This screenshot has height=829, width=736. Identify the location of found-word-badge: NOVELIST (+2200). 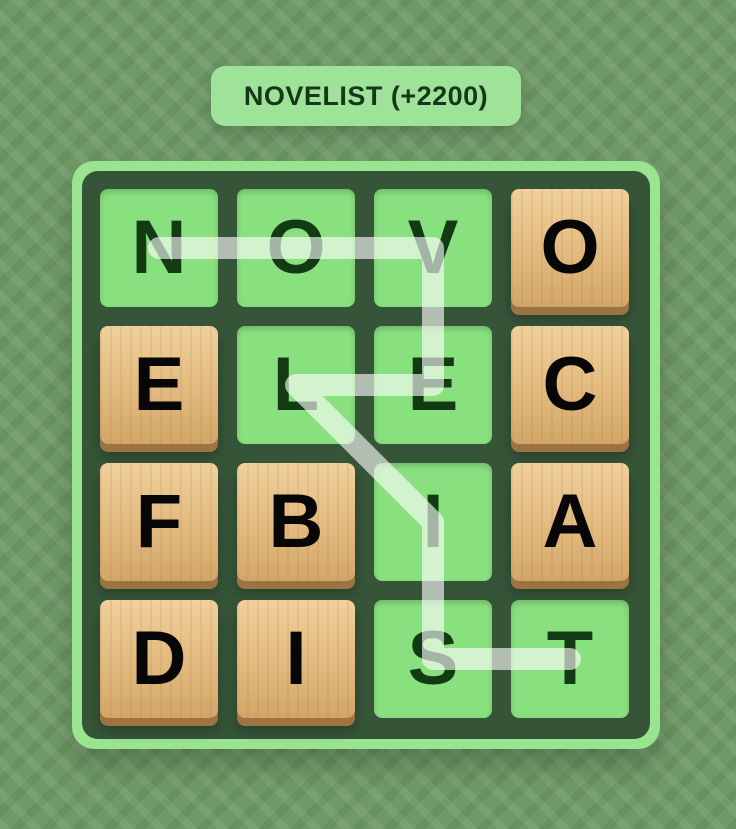
(366, 96).